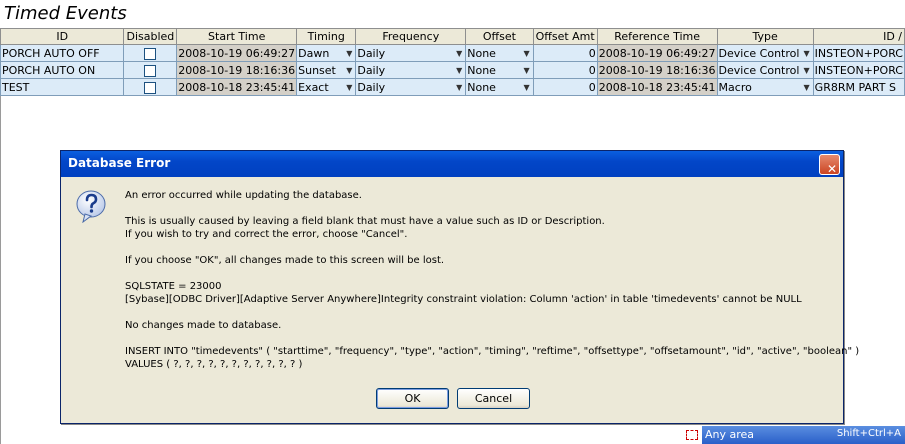  What do you see at coordinates (735, 87) in the screenshot?
I see `type-value: Macro` at bounding box center [735, 87].